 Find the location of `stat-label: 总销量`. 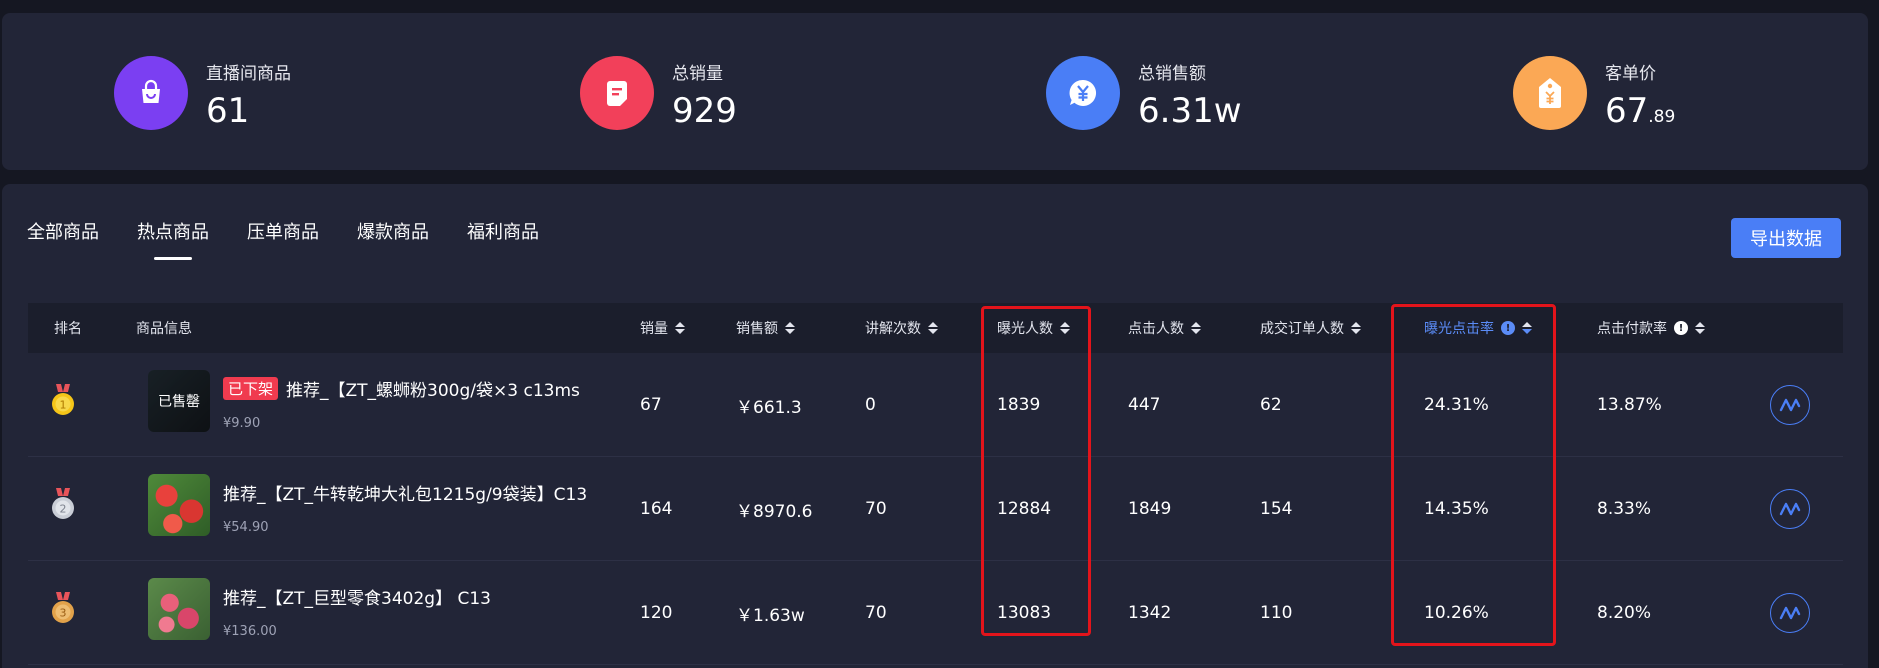

stat-label: 总销量 is located at coordinates (697, 73).